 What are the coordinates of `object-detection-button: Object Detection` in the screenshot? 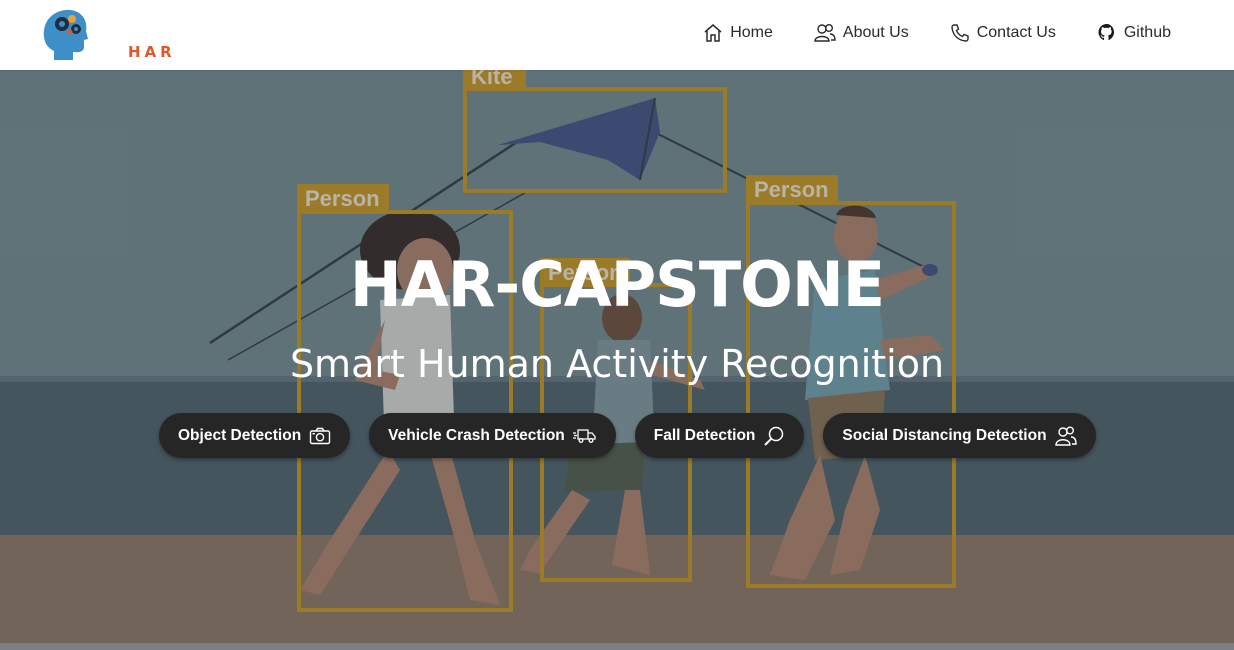 It's located at (255, 435).